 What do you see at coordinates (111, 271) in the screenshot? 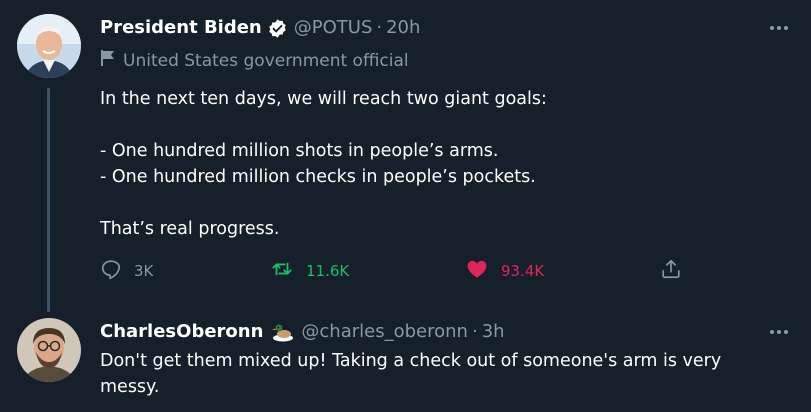
I see `reply-icon` at bounding box center [111, 271].